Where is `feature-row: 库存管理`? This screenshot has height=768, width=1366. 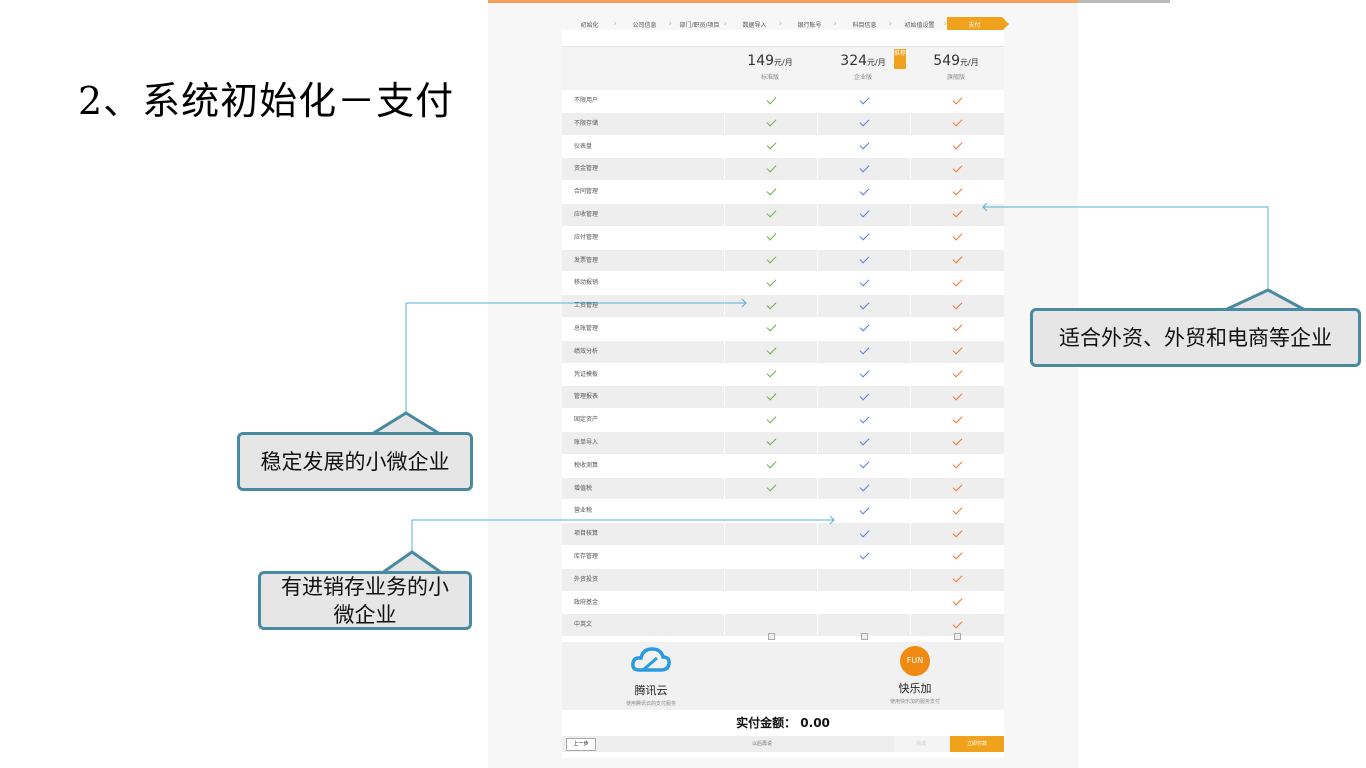 feature-row: 库存管理 is located at coordinates (783, 557).